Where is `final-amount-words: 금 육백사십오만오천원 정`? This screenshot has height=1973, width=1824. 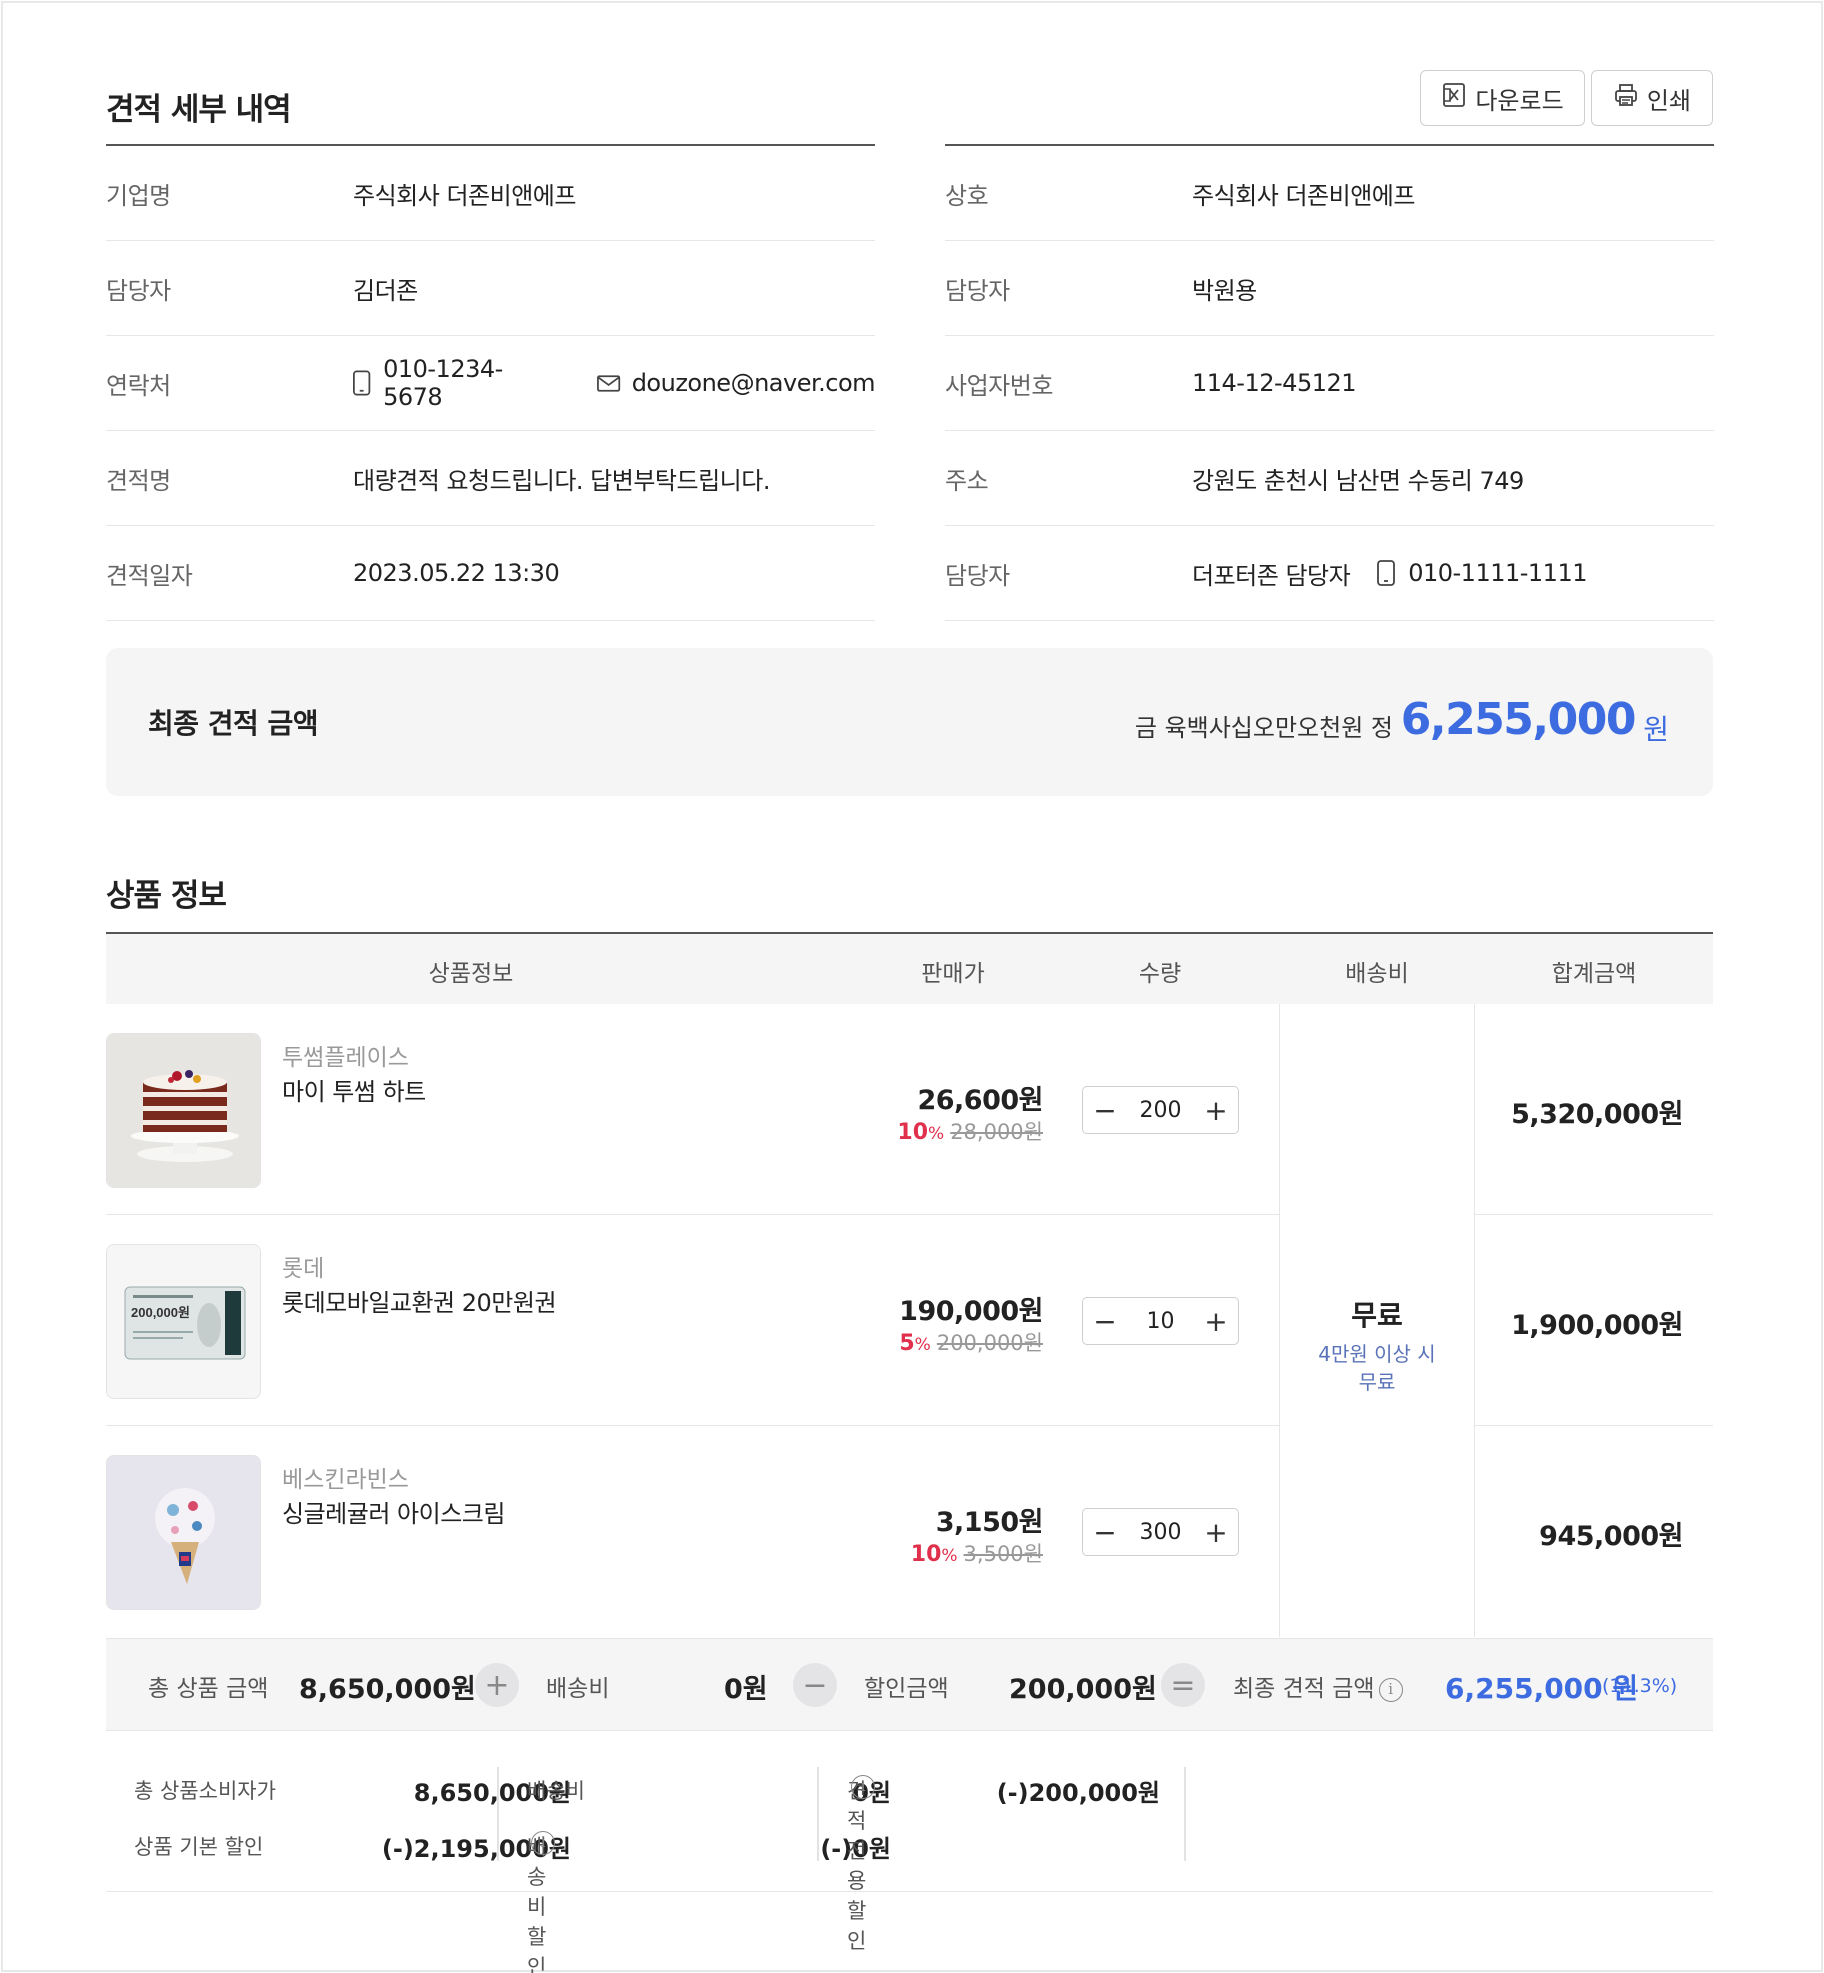
final-amount-words: 금 육백사십오만오천원 정 is located at coordinates (1263, 728).